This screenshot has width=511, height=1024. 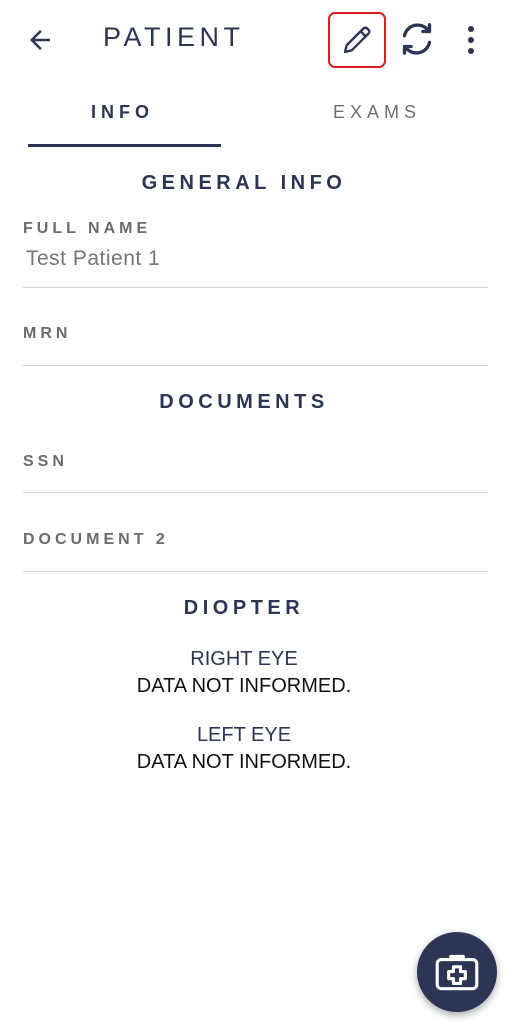 I want to click on right-eye-label: RIGHT EYE, so click(x=244, y=659).